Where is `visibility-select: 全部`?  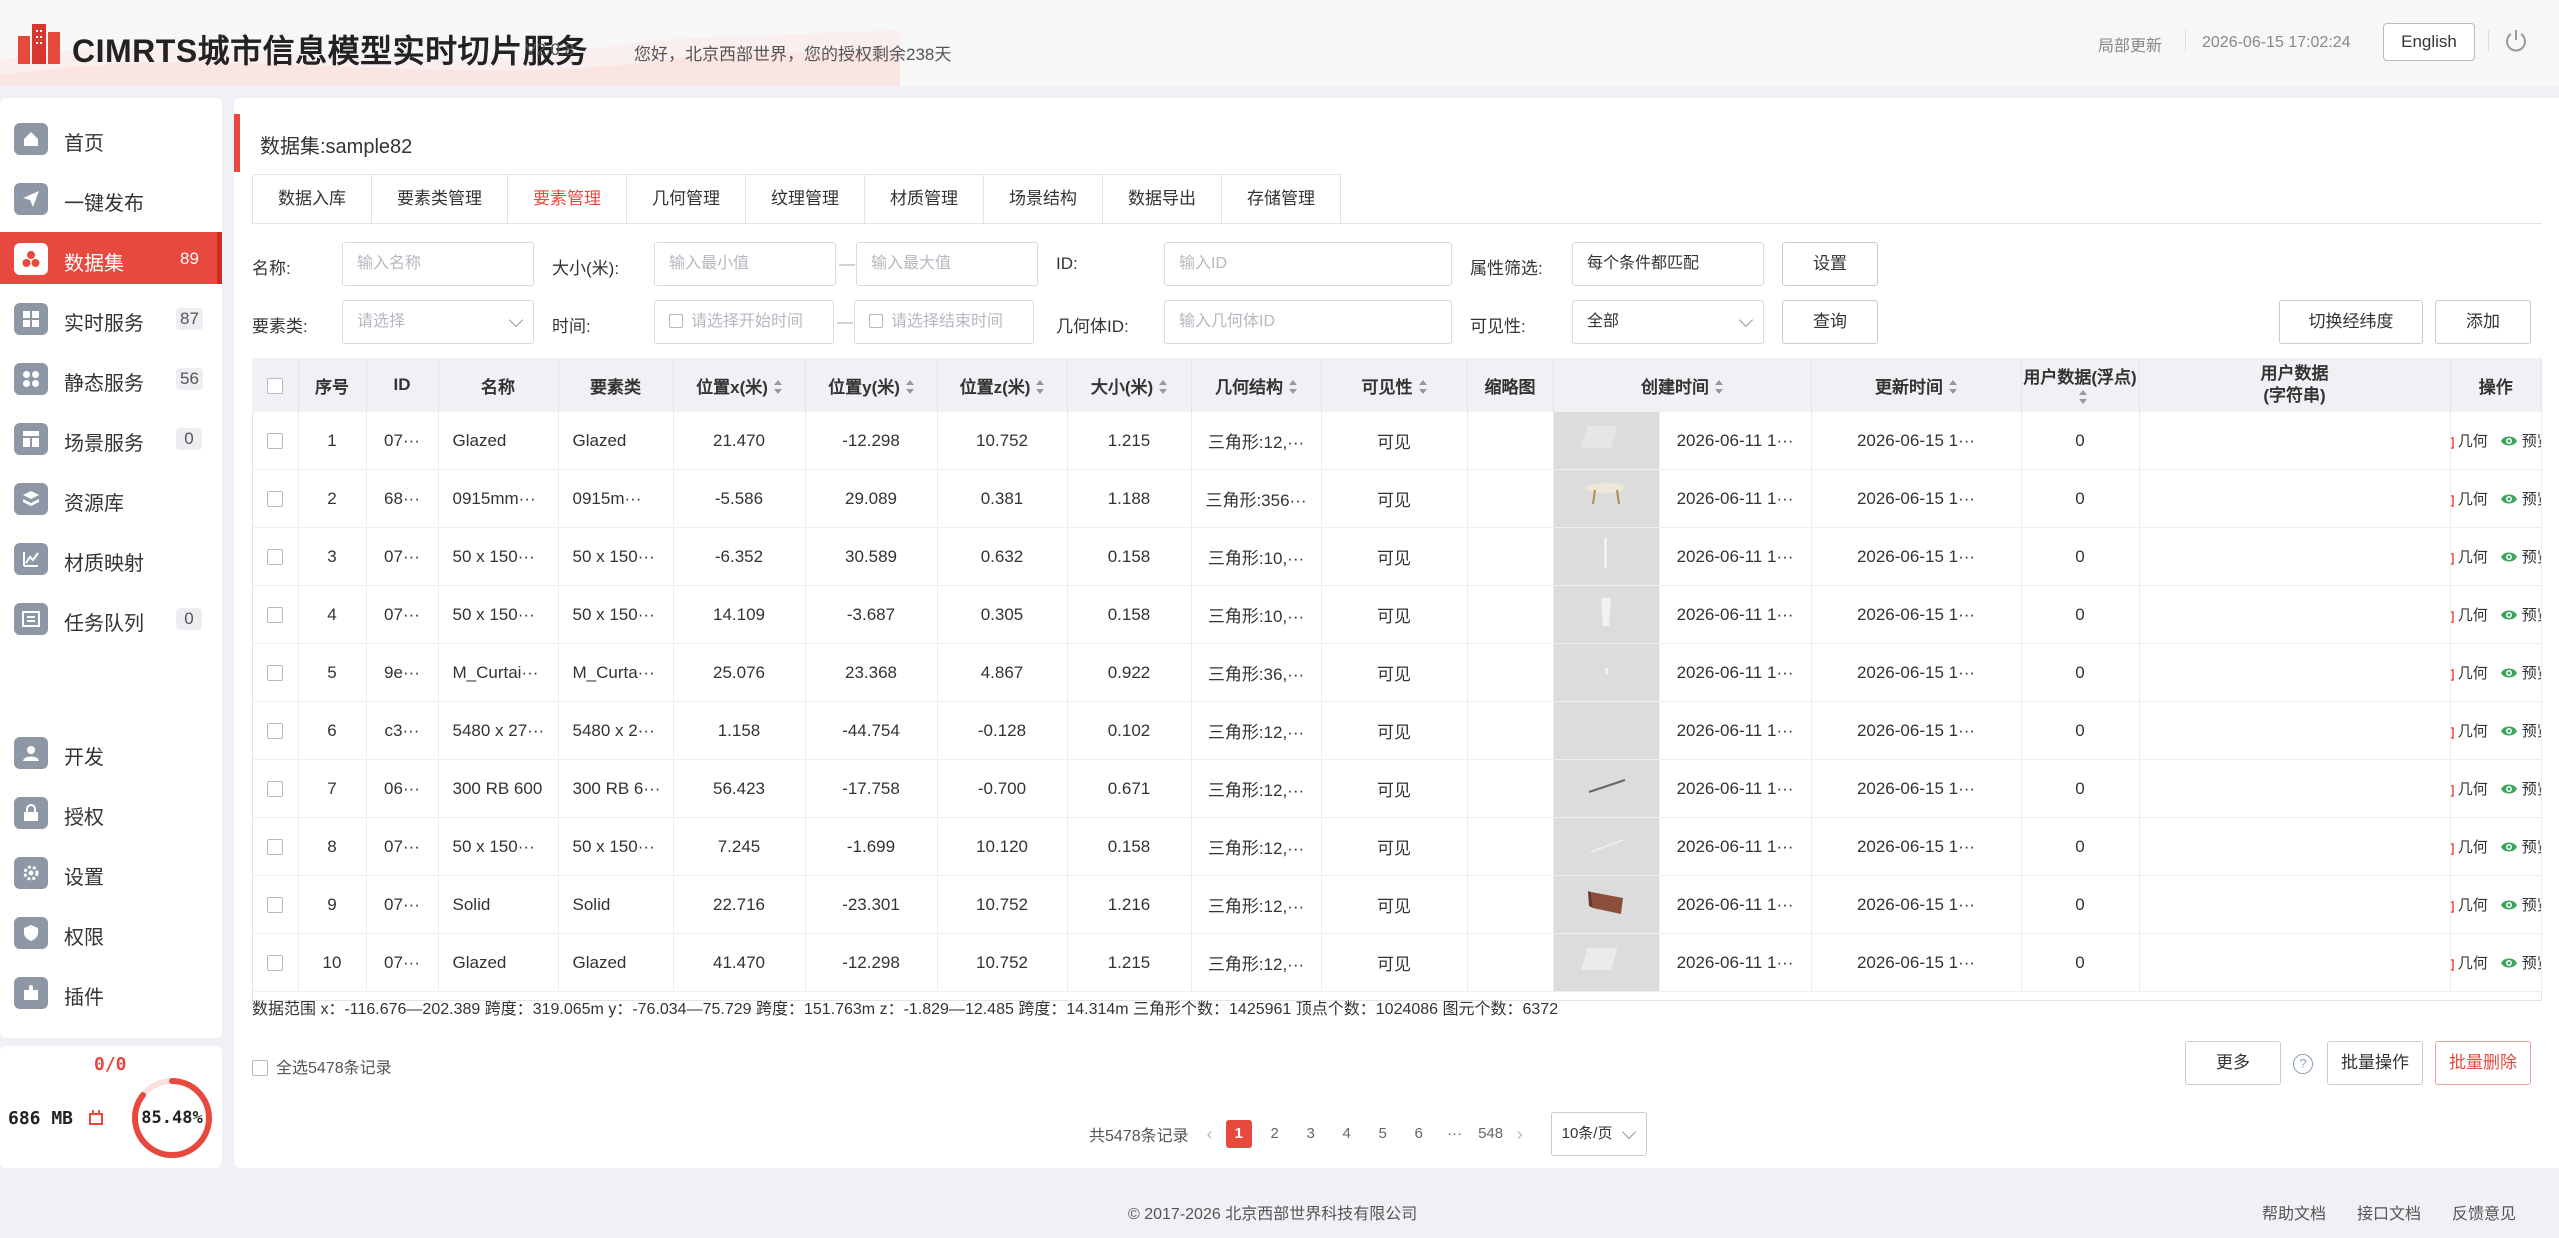
visibility-select: 全部 is located at coordinates (1668, 322).